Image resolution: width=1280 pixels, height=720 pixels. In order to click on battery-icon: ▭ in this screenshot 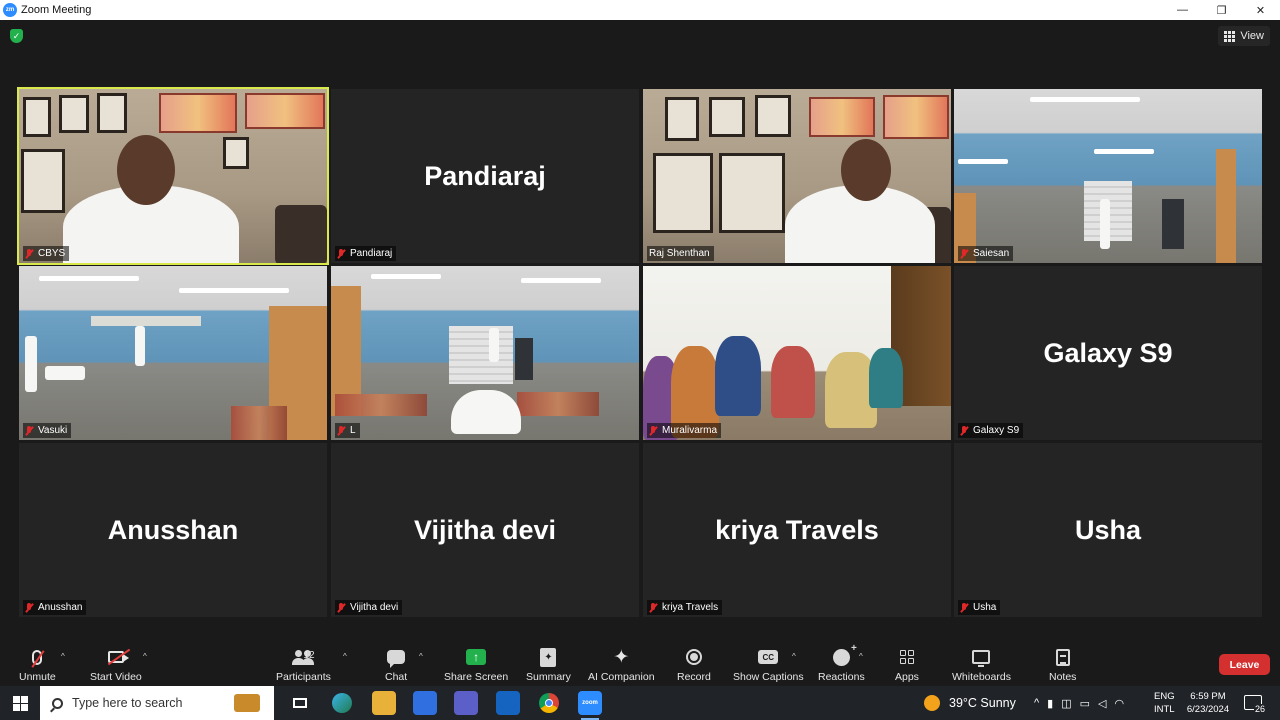, I will do `click(1085, 703)`.